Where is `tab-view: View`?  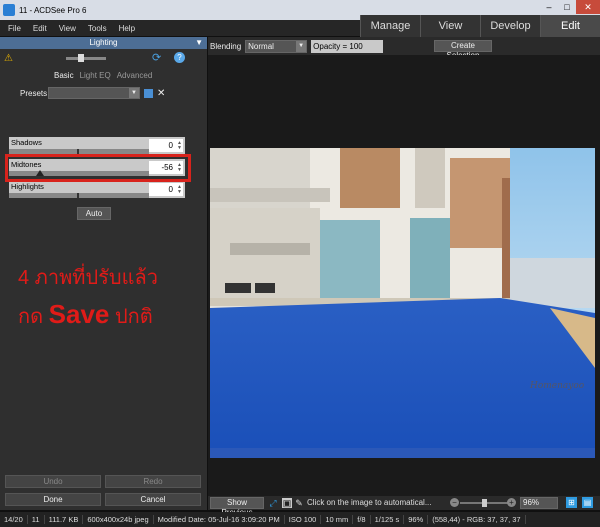
tab-view: View is located at coordinates (450, 26).